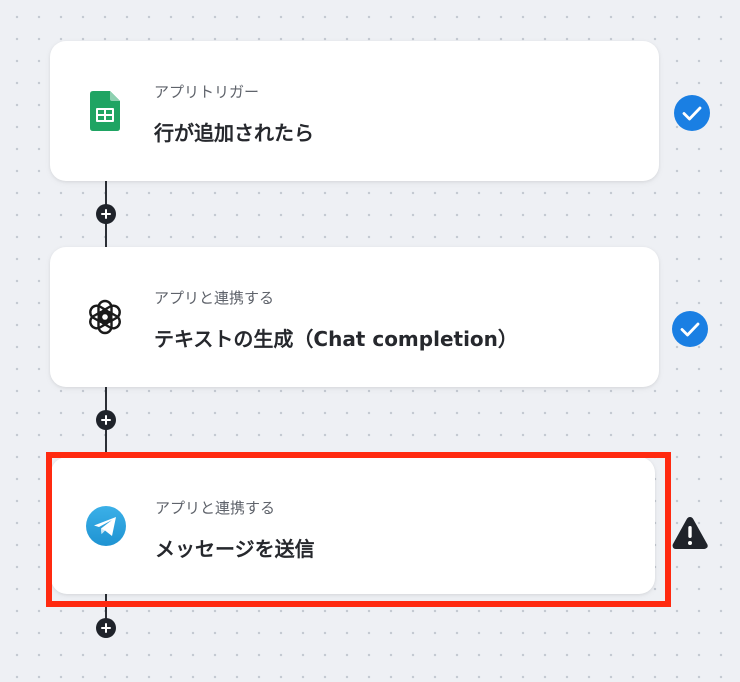  I want to click on step-title: テキストの生成（Chat completion）, so click(336, 339).